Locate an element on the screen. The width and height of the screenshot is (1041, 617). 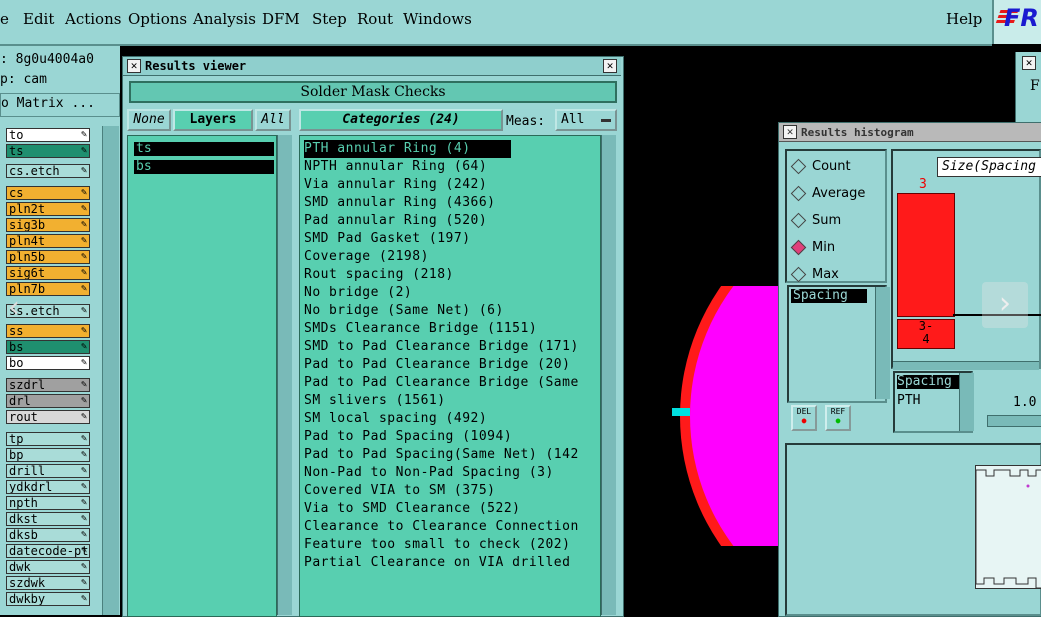
categories-button: Categories (24) is located at coordinates (401, 120).